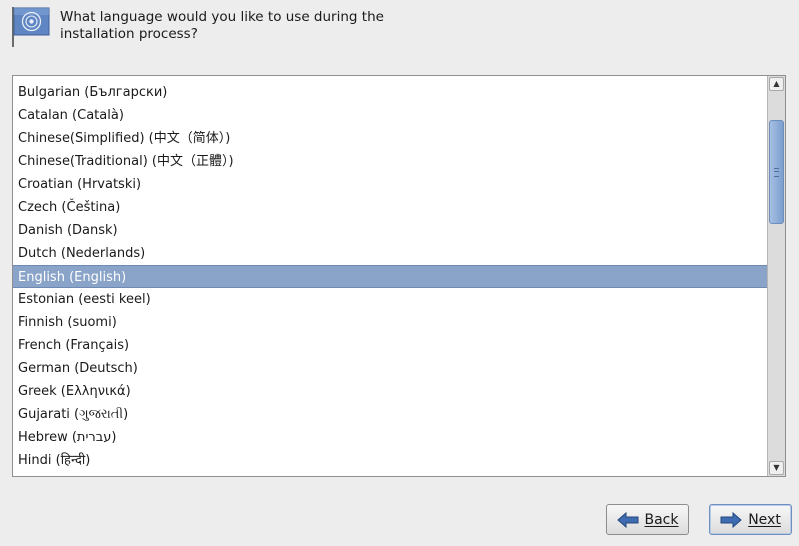  I want to click on language-item: Dutch (Nederlands), so click(390, 253).